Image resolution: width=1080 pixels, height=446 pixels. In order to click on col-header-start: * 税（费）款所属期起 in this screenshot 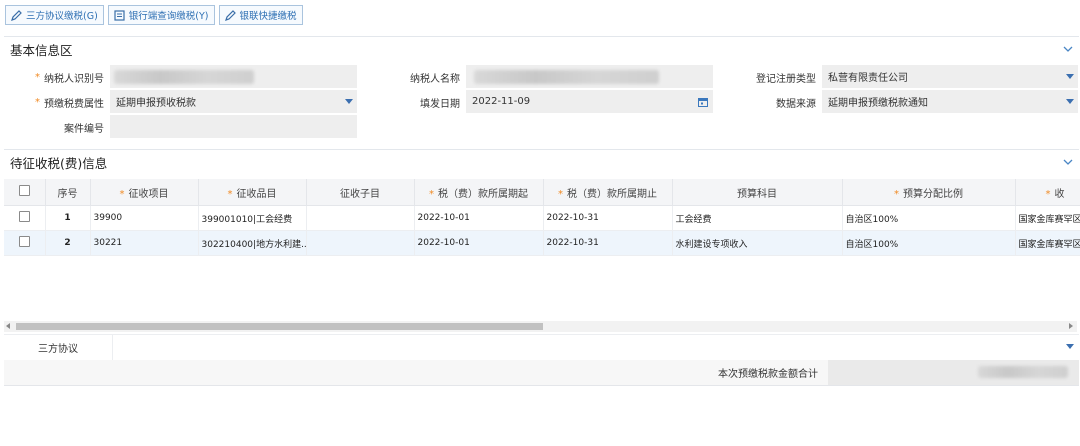, I will do `click(479, 192)`.